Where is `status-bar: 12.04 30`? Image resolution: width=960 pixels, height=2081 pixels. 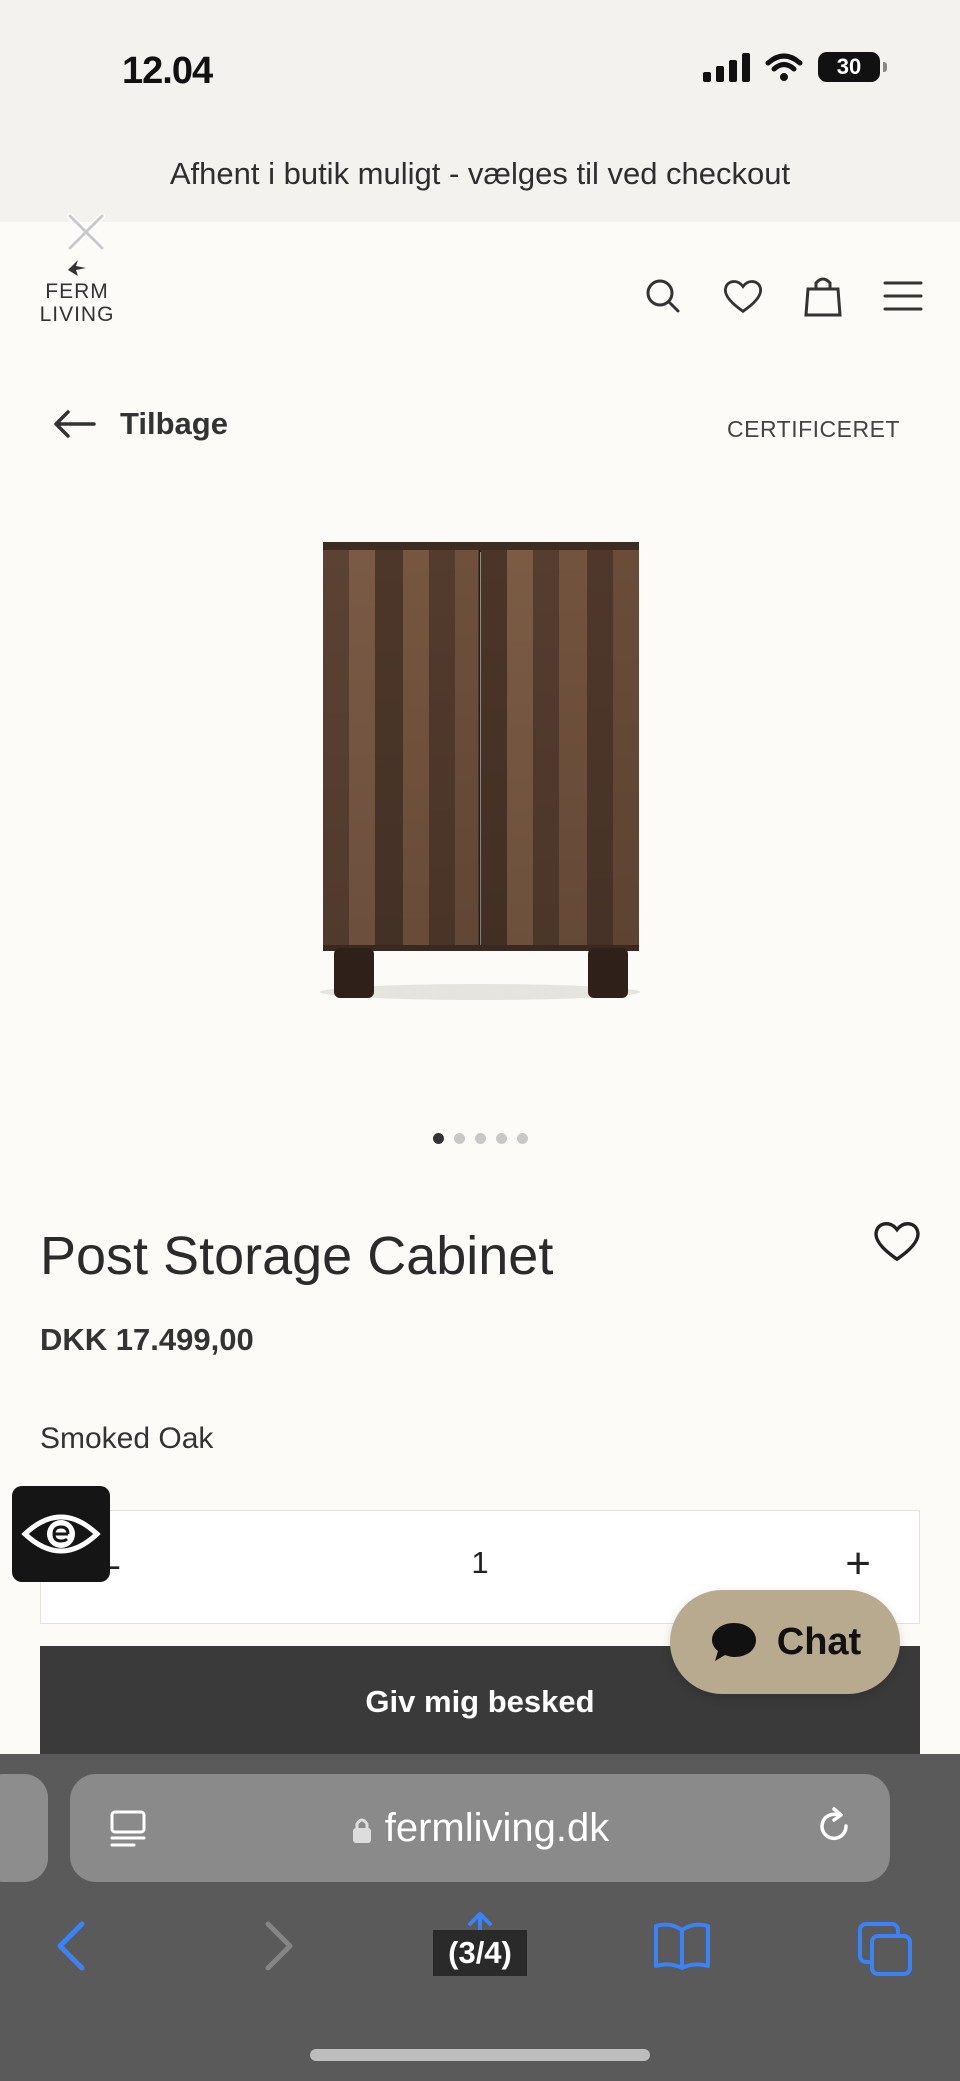
status-bar: 12.04 30 is located at coordinates (480, 62).